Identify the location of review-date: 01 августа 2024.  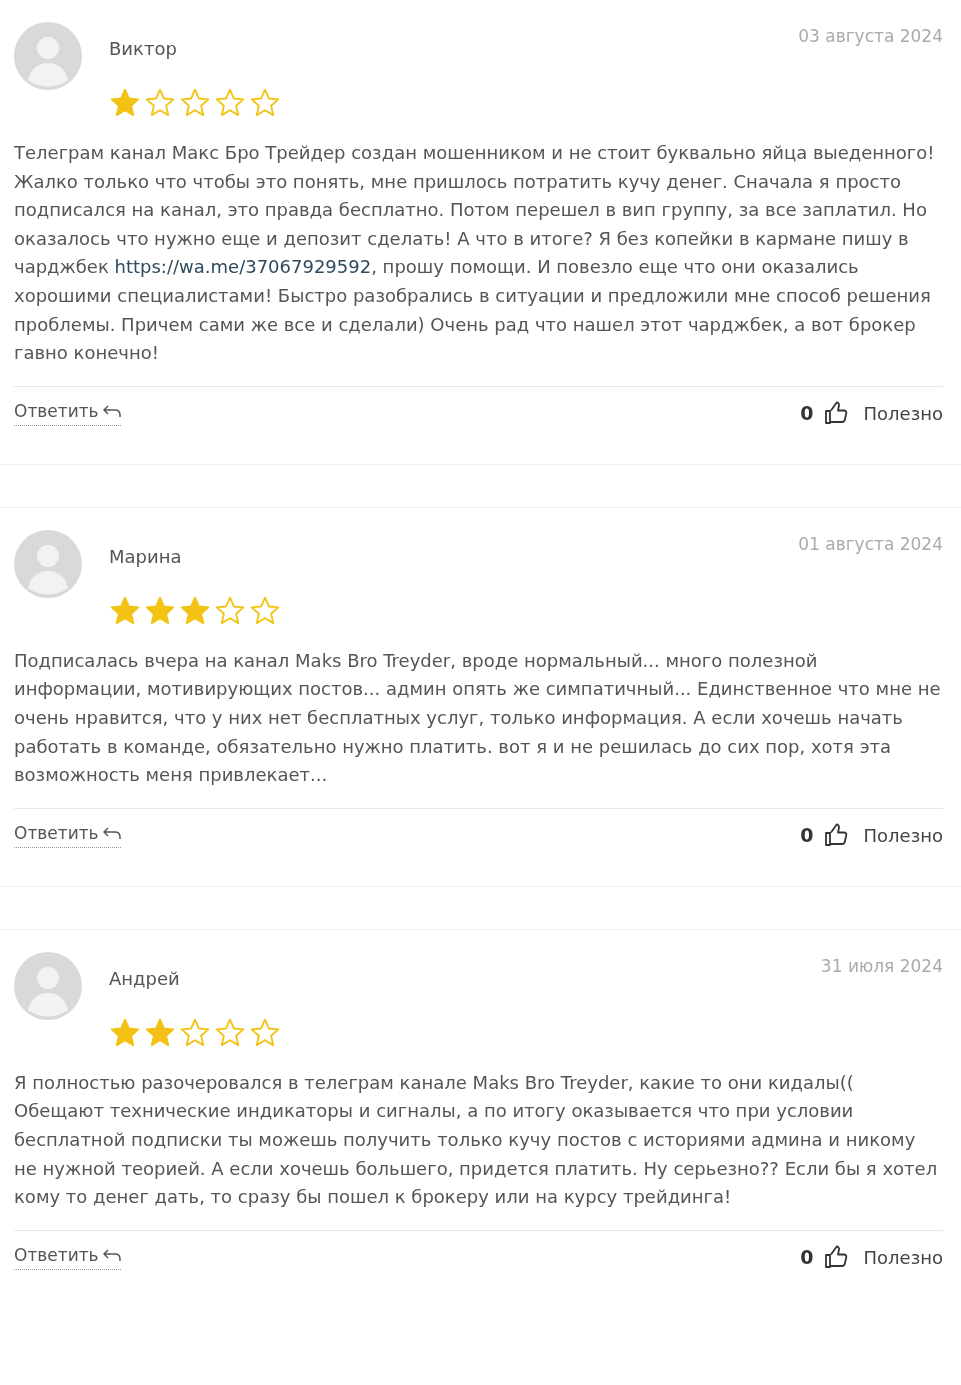
(870, 543).